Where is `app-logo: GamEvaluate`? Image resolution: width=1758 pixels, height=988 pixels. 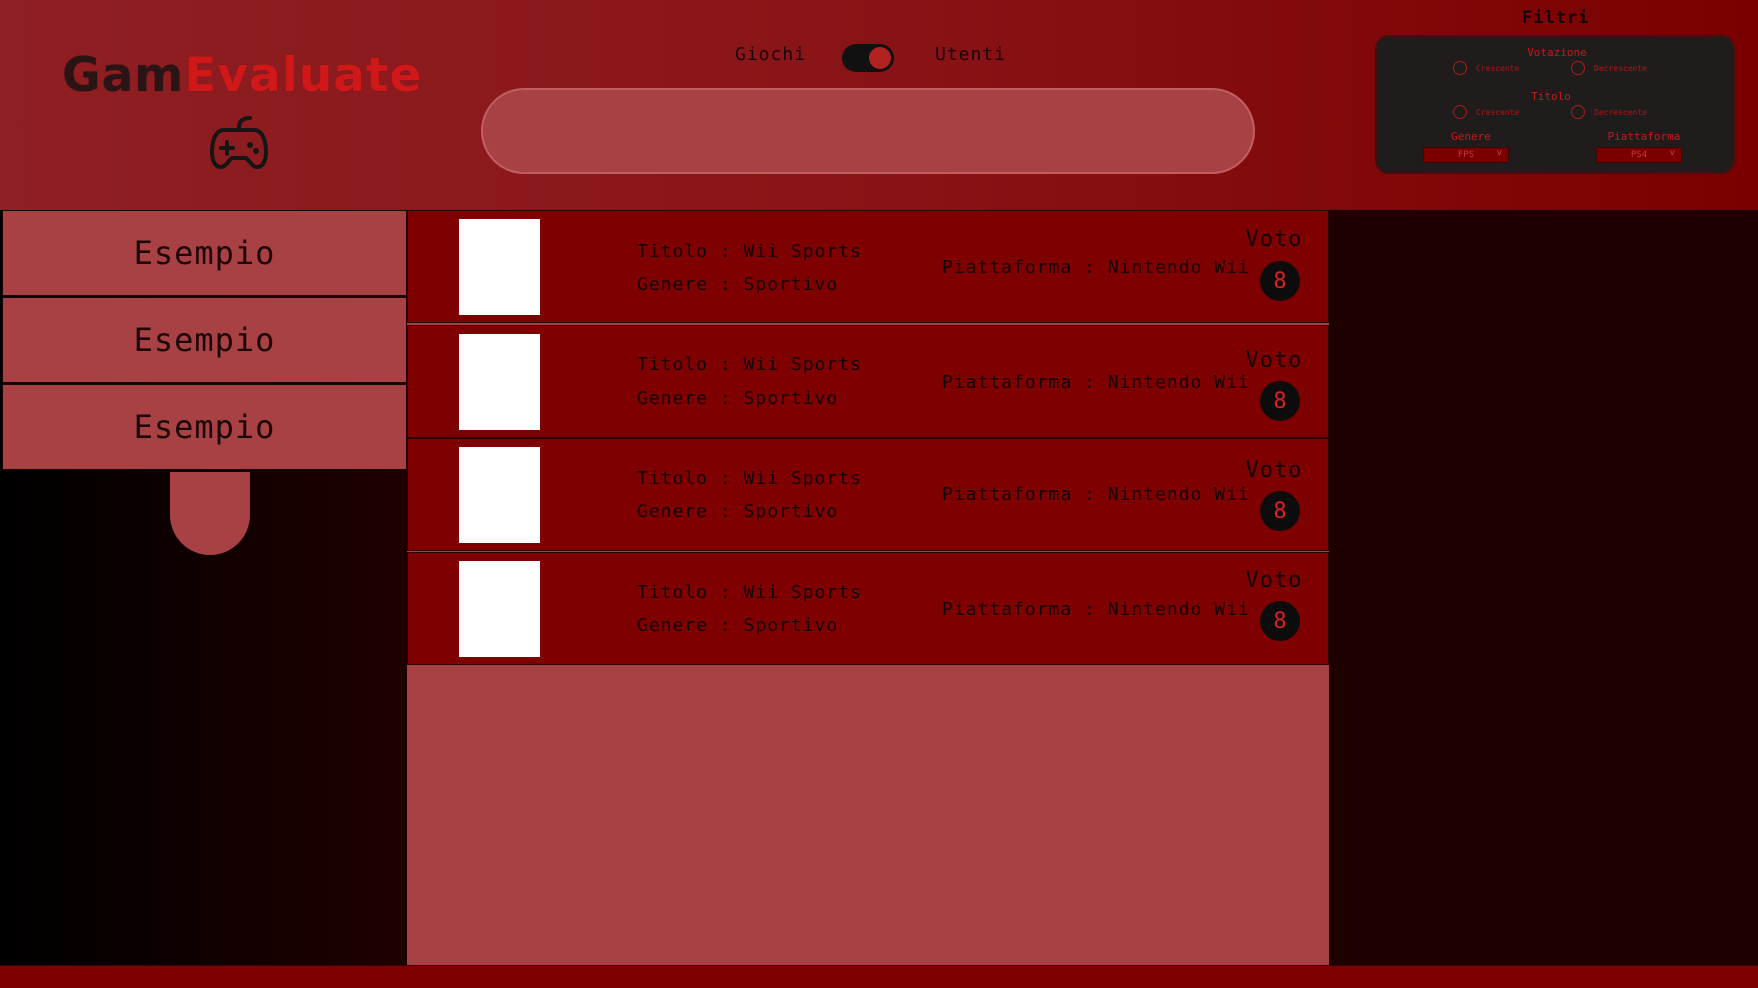
app-logo: GamEvaluate is located at coordinates (242, 75).